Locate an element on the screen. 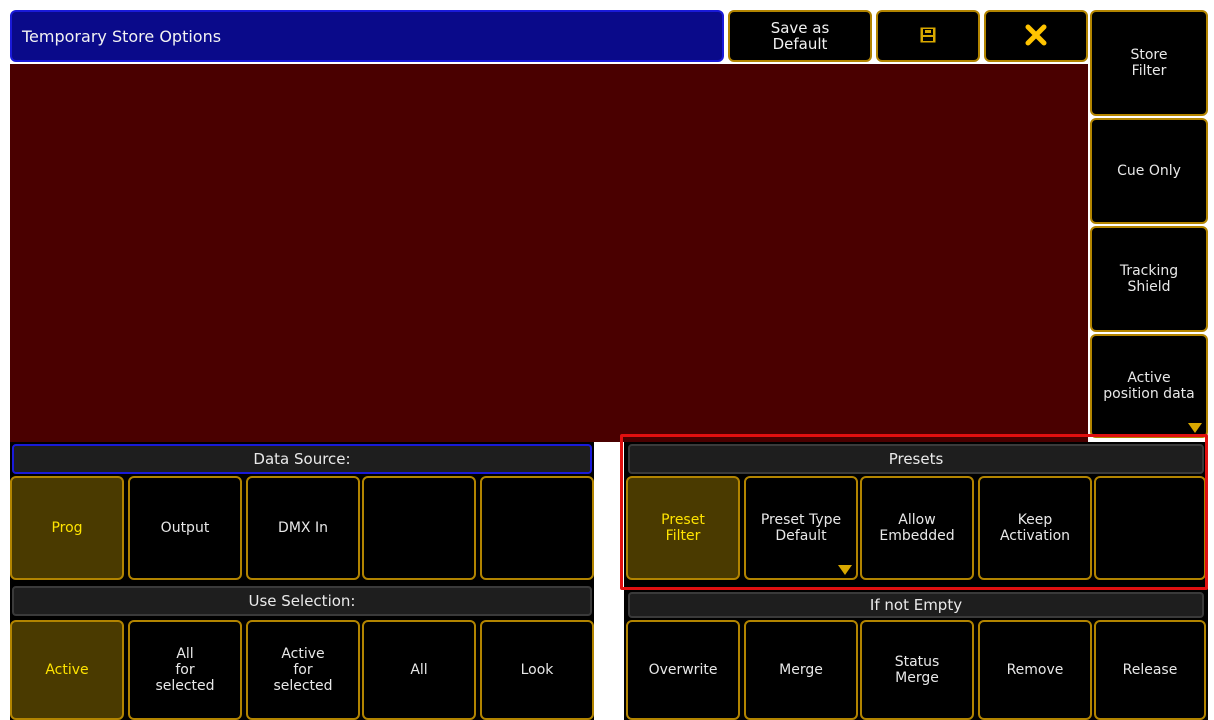 This screenshot has width=1214, height=720. tracking-shield-button: Tracking Shield is located at coordinates (1149, 279).